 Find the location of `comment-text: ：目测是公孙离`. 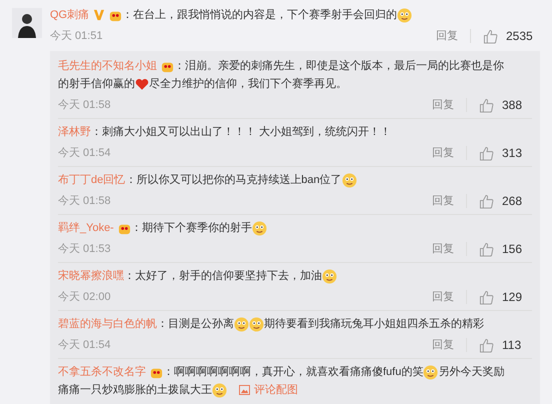

comment-text: ：目测是公孙离 is located at coordinates (195, 324).